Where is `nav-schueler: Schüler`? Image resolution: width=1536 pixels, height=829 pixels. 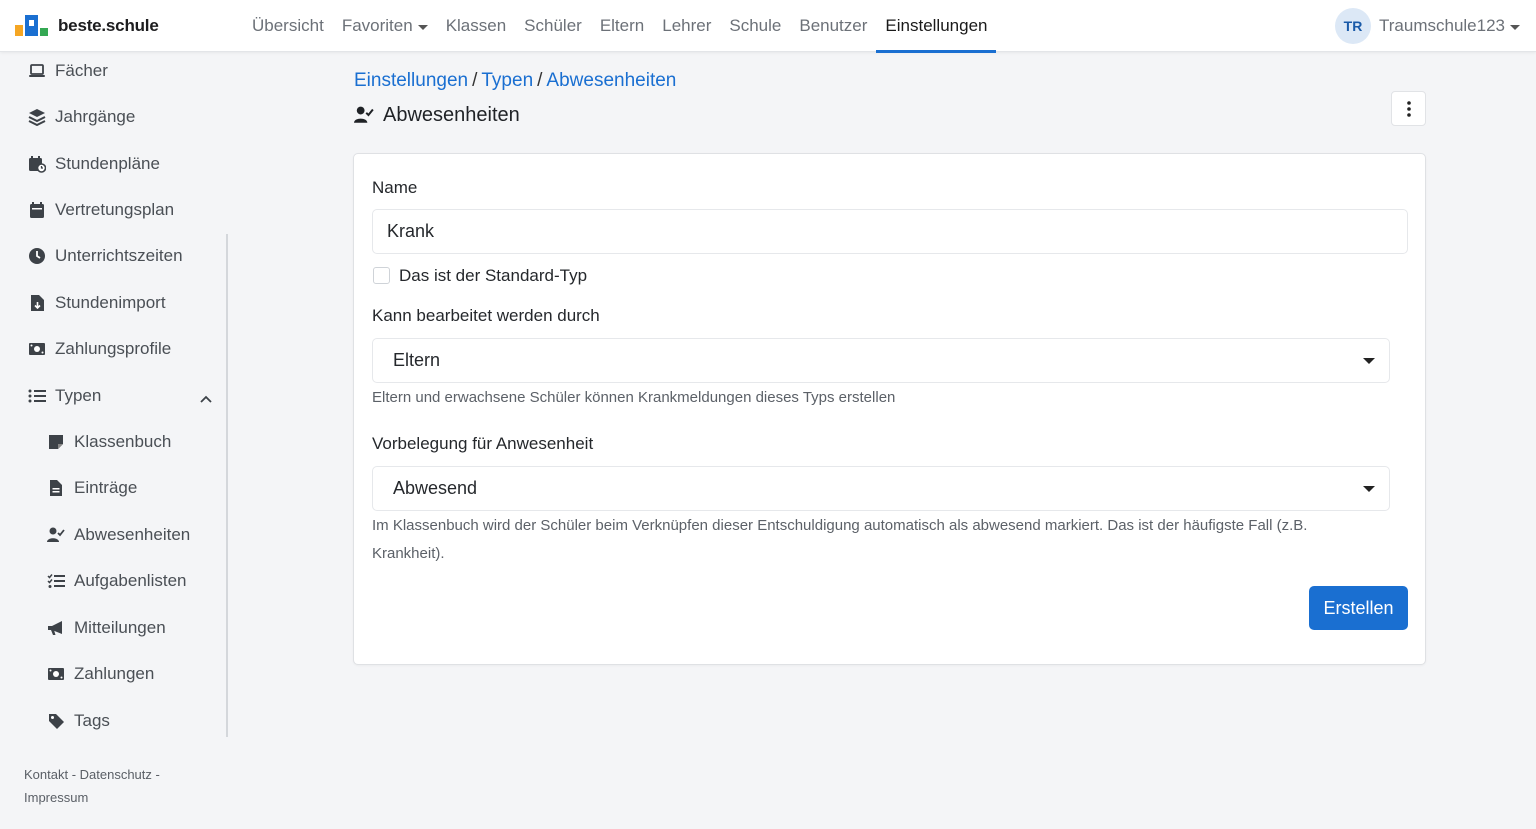
nav-schueler: Schüler is located at coordinates (553, 26).